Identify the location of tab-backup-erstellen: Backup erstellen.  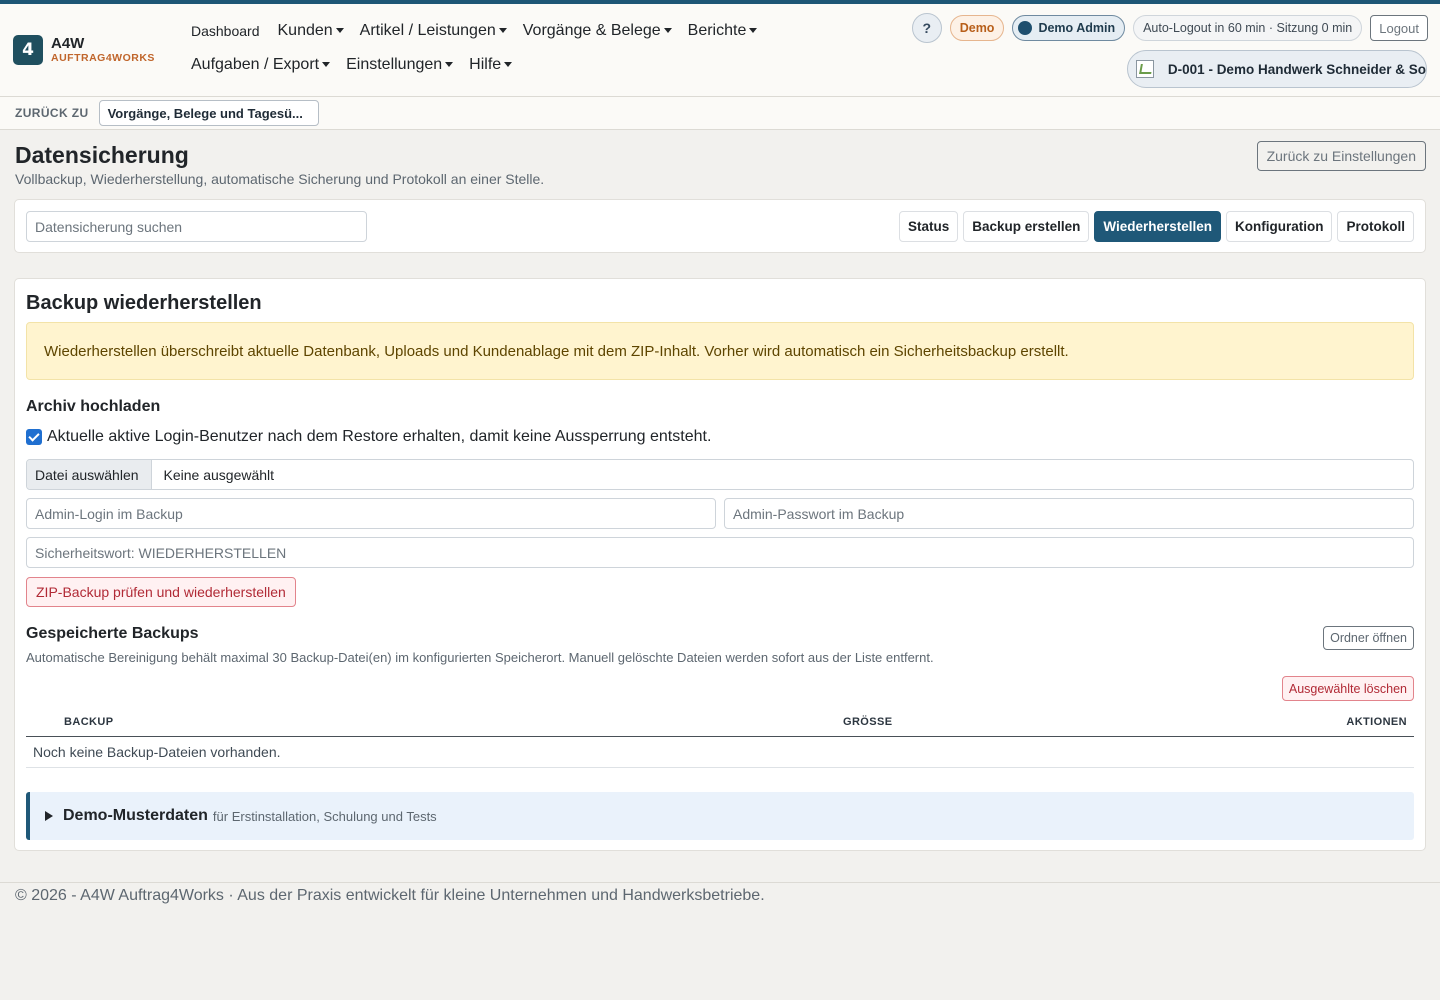
(1026, 226).